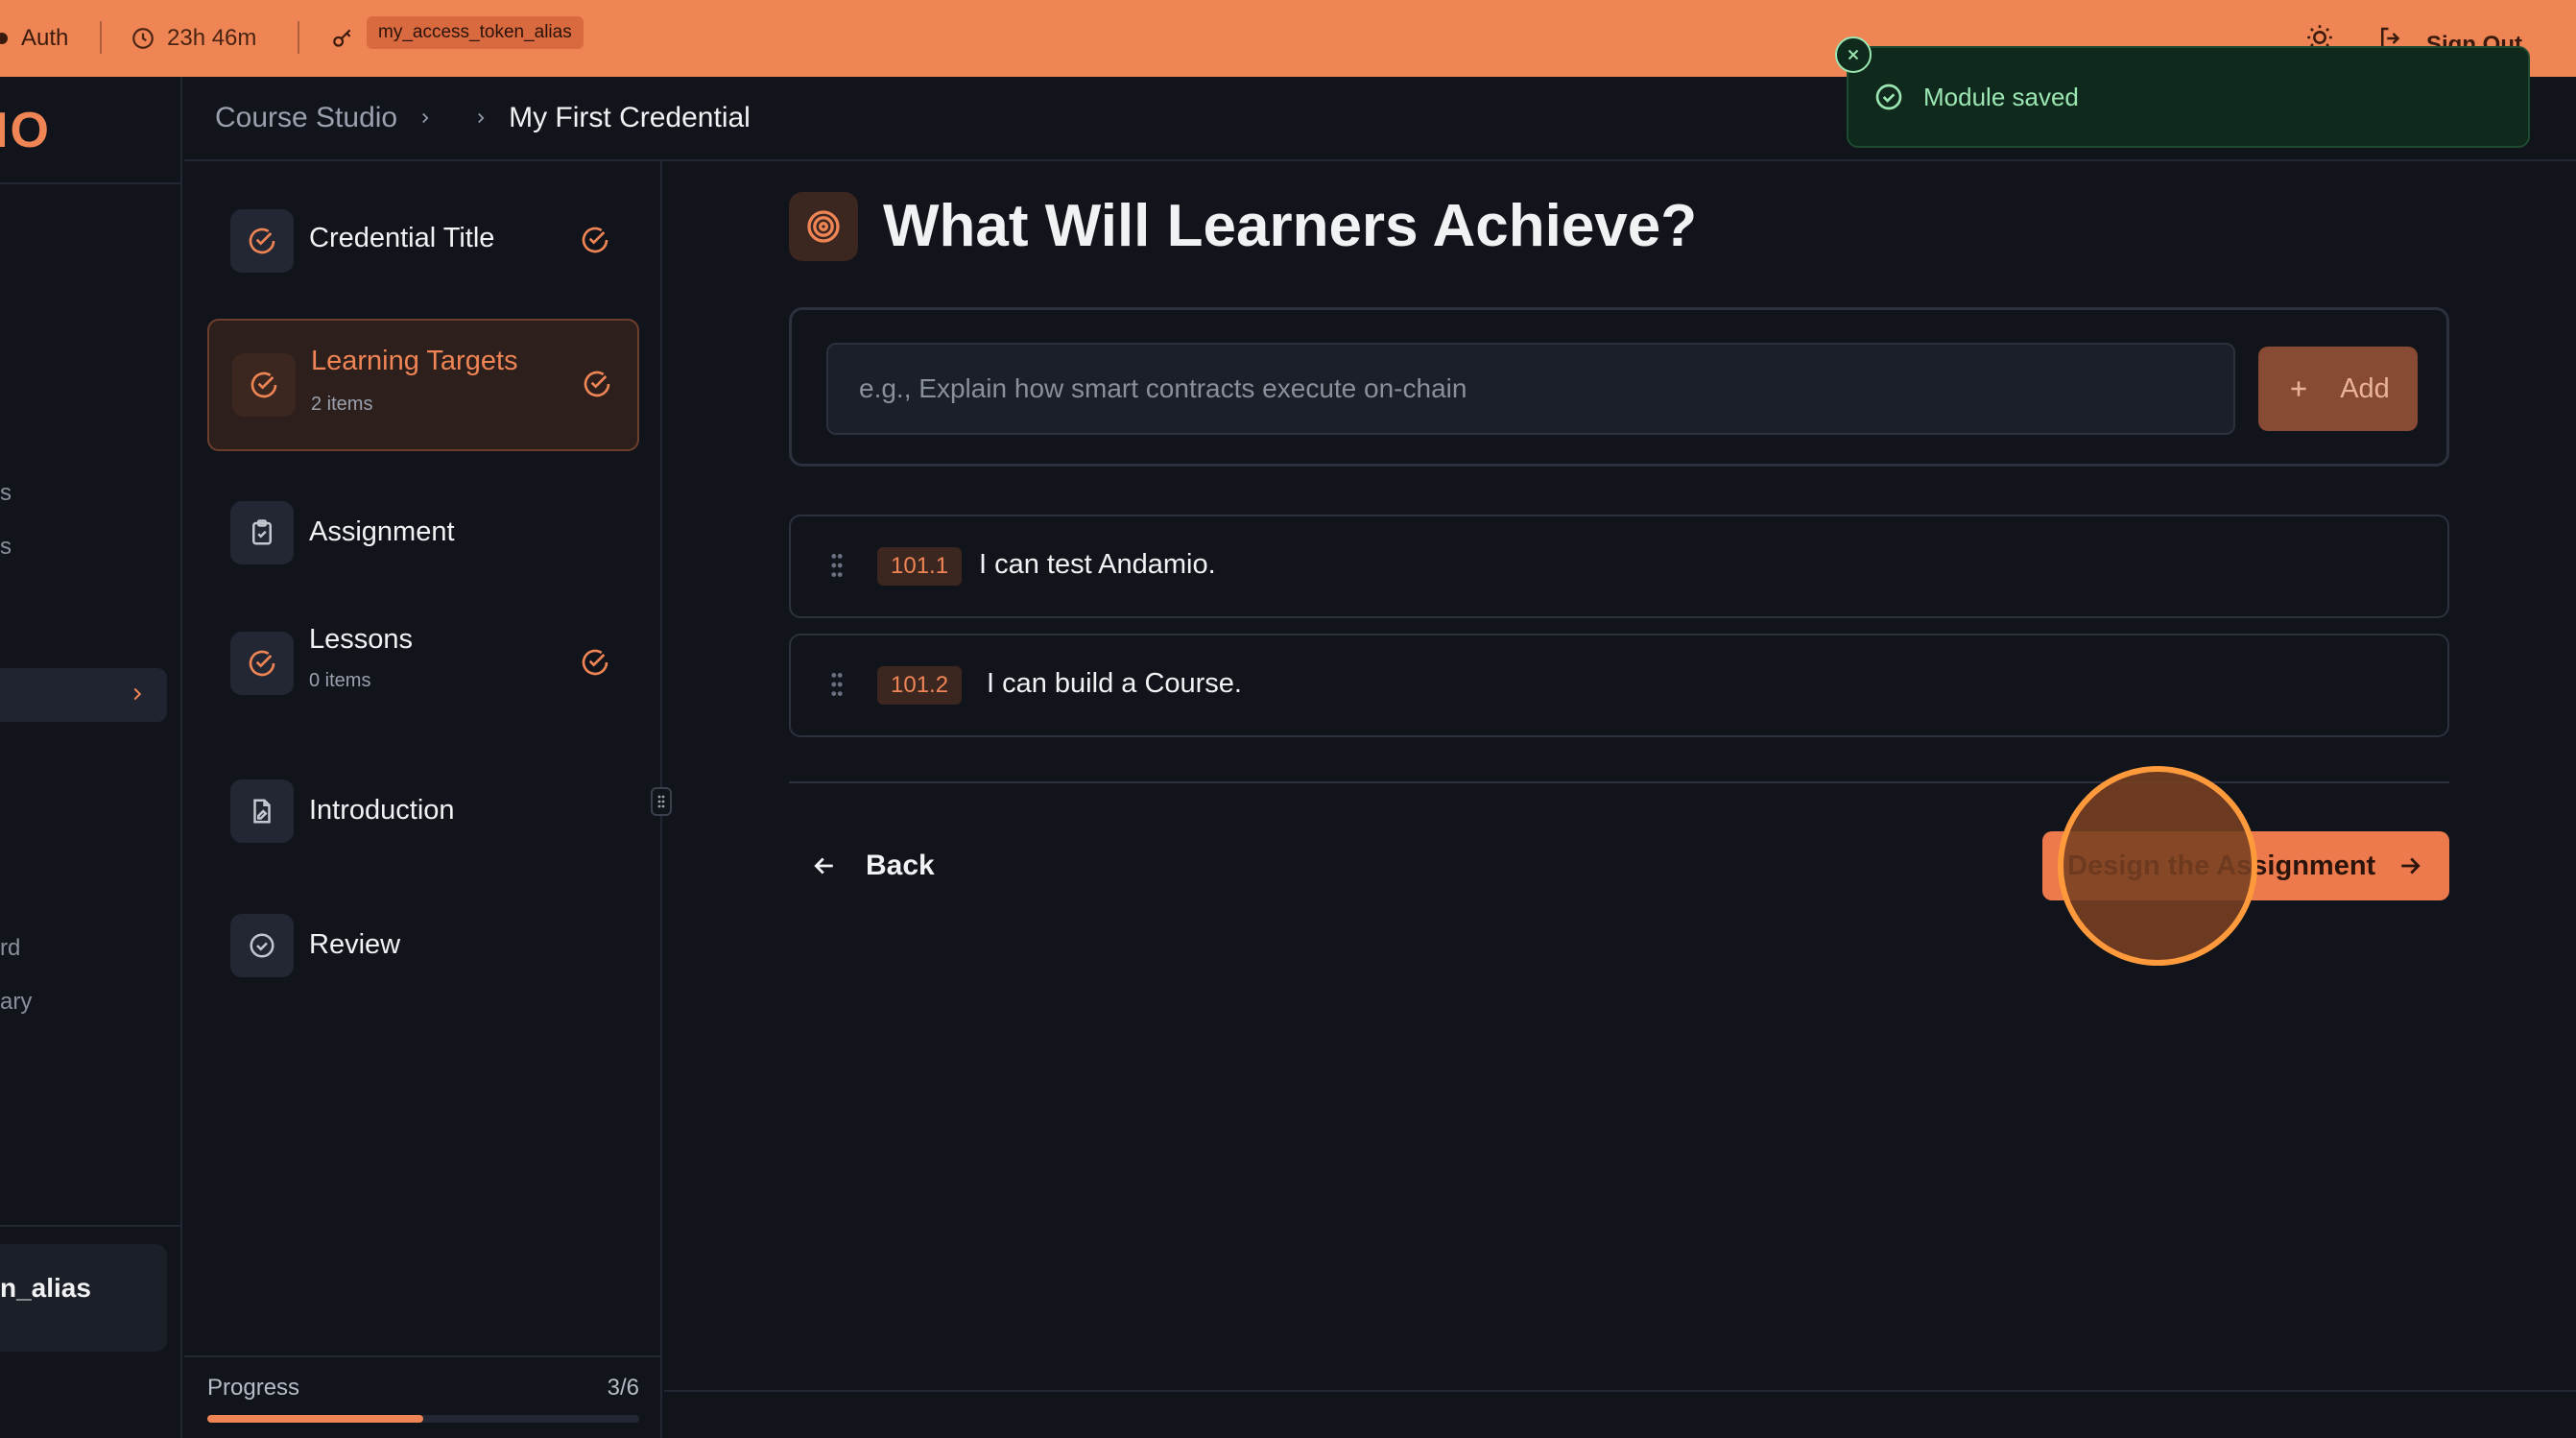 The image size is (2576, 1438). What do you see at coordinates (382, 531) in the screenshot?
I see `step-title: Assignment` at bounding box center [382, 531].